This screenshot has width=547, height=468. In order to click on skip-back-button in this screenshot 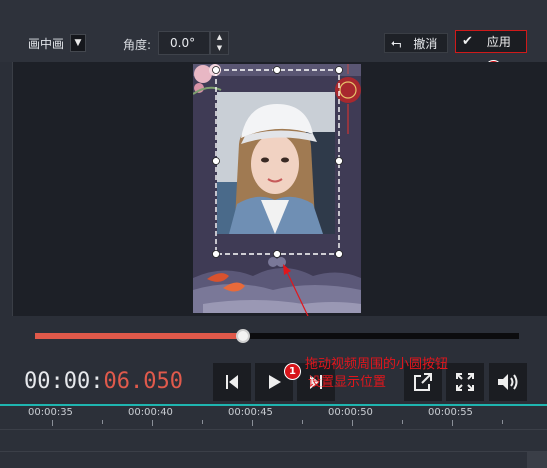, I will do `click(232, 382)`.